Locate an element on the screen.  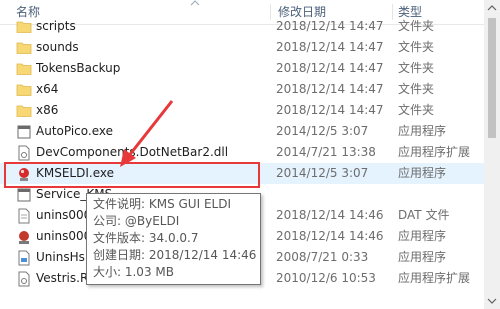
file-date: 2008/7/21 0:33 is located at coordinates (322, 257).